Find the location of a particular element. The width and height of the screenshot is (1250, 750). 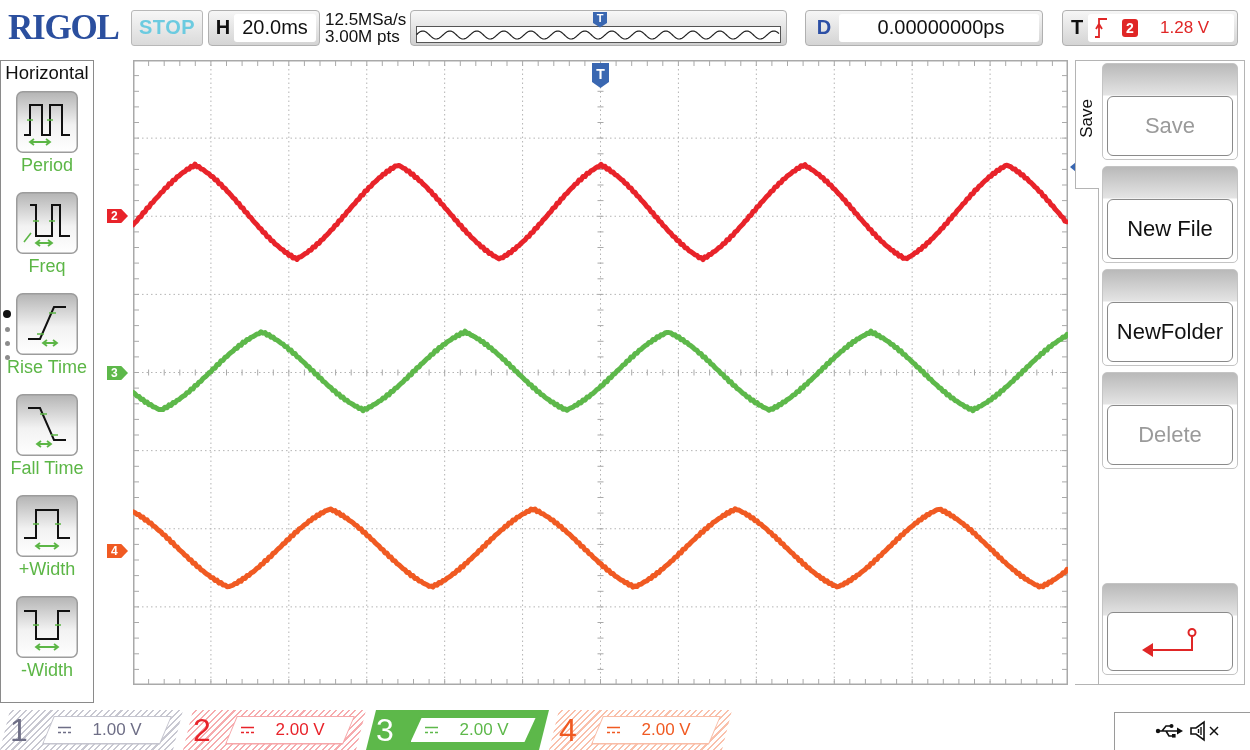

measure-button: +Width is located at coordinates (47, 545).